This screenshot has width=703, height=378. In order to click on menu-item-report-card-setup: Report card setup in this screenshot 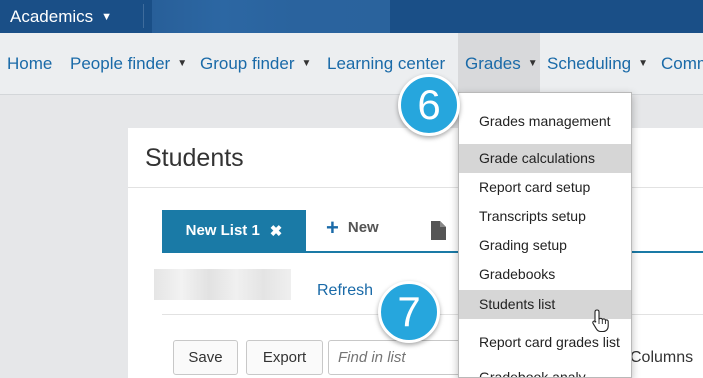, I will do `click(545, 187)`.